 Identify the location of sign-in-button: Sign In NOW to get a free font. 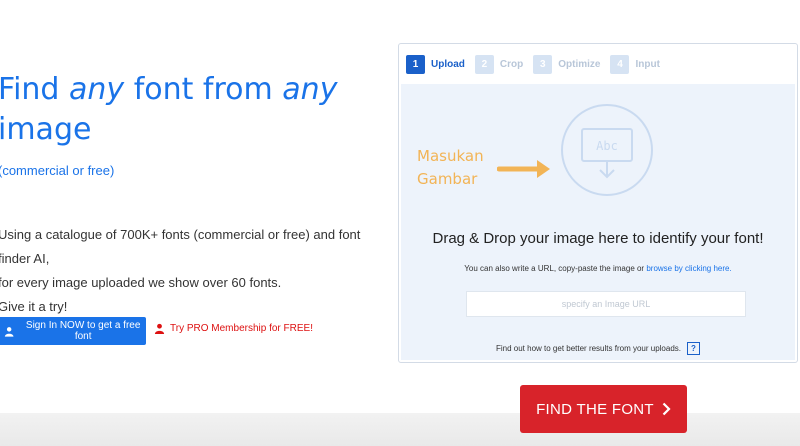
(73, 331).